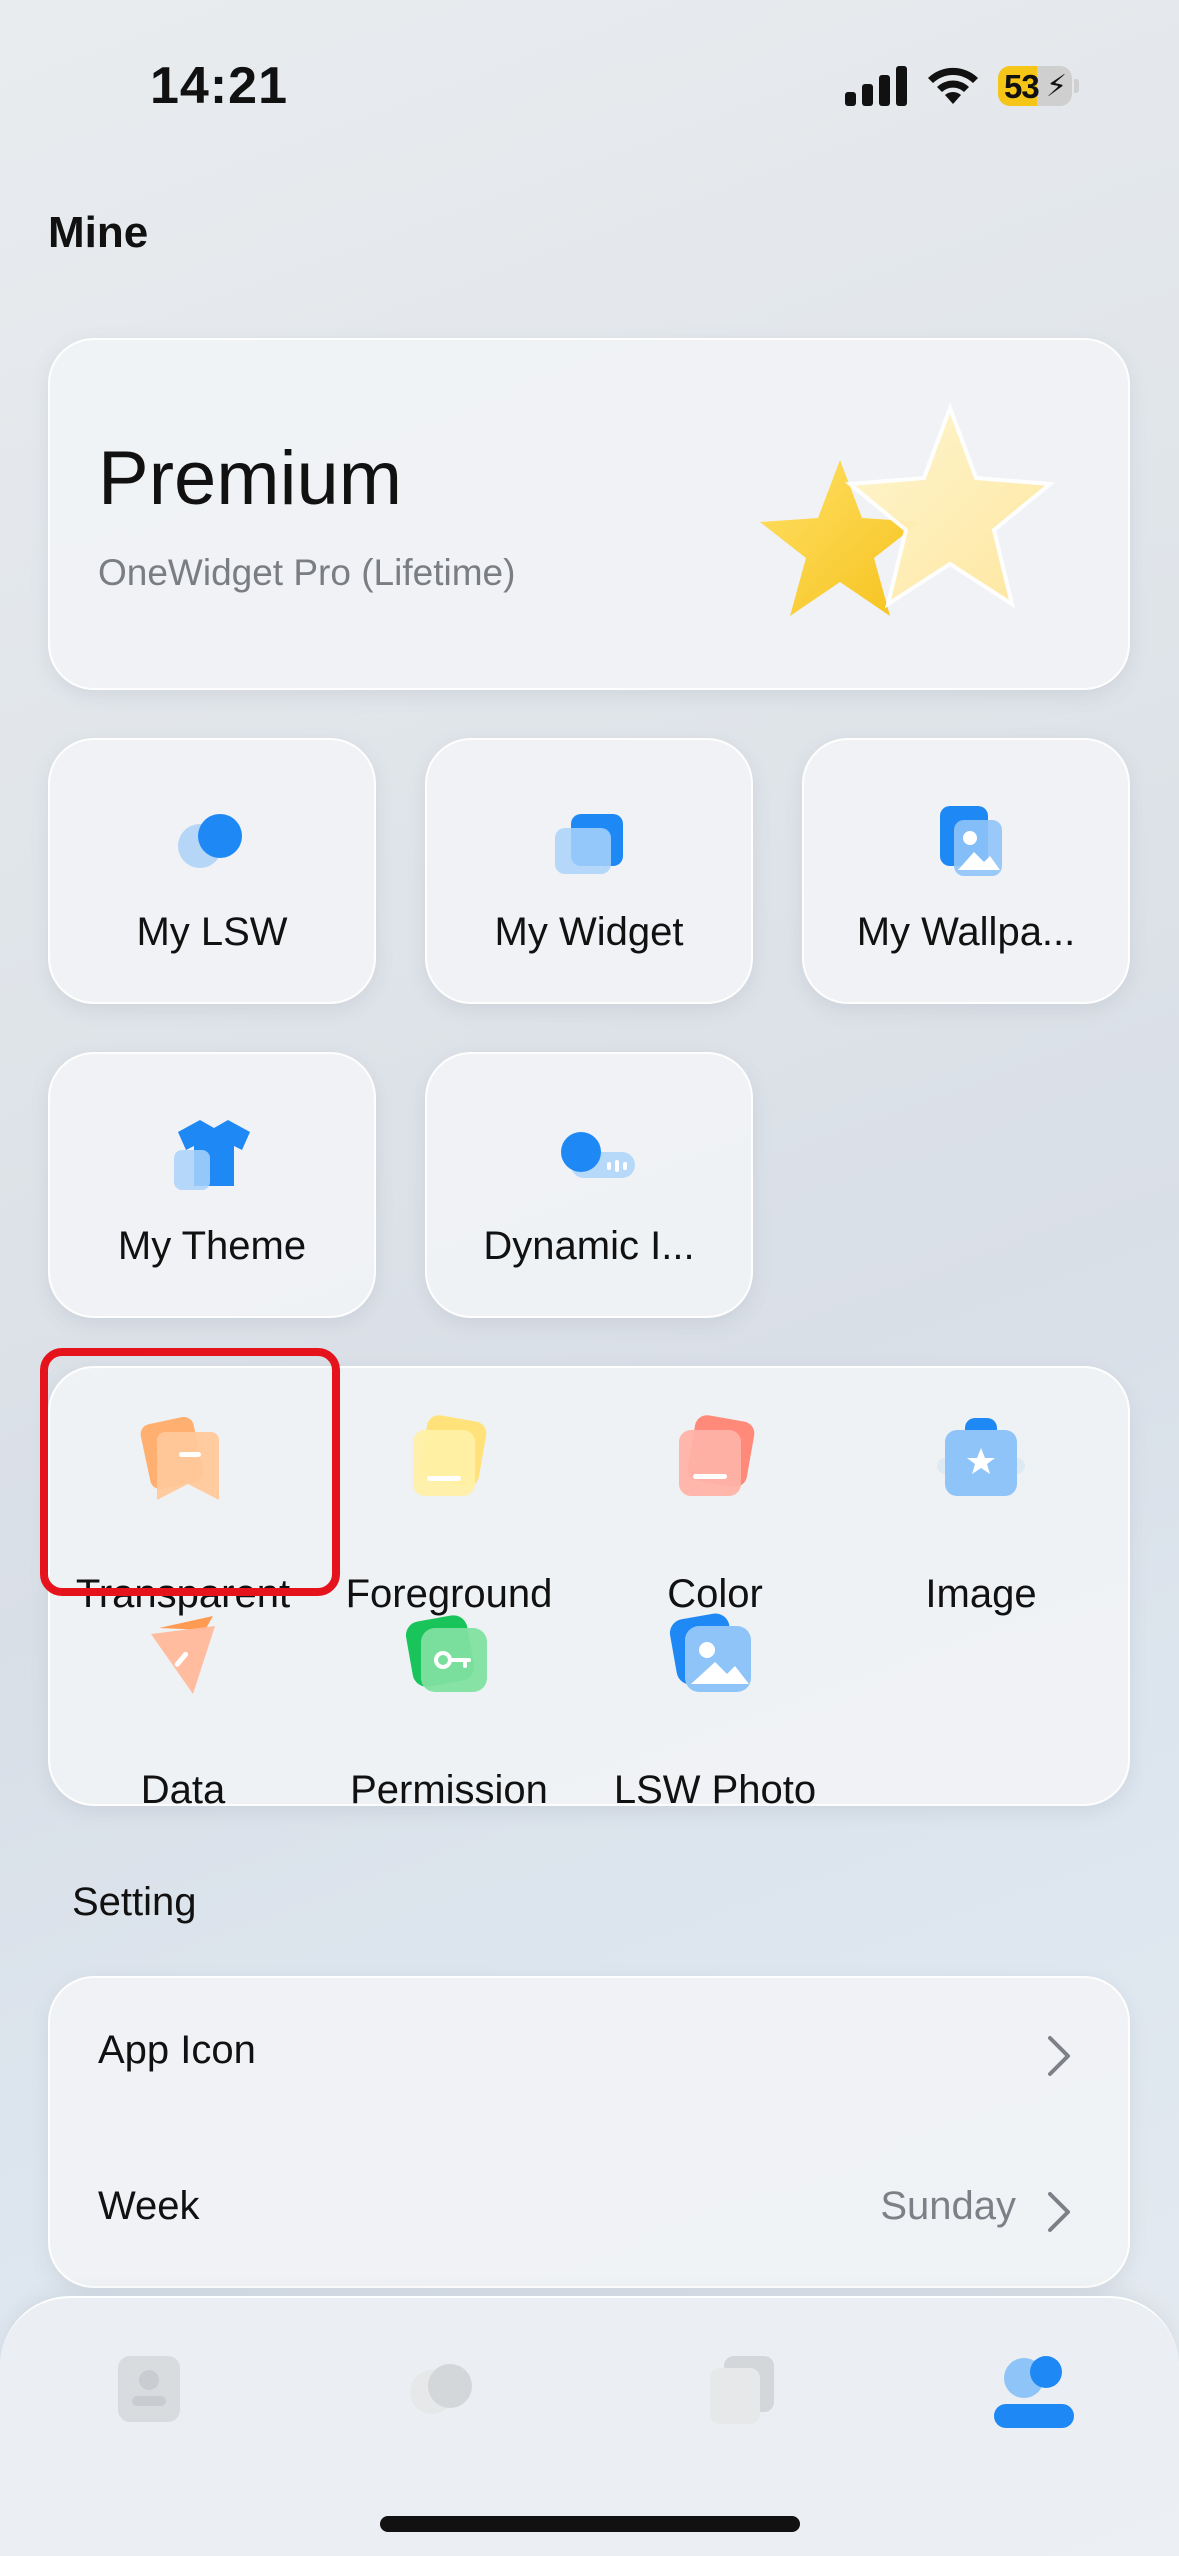  I want to click on settings-card: App Icon Week Sunday, so click(589, 2132).